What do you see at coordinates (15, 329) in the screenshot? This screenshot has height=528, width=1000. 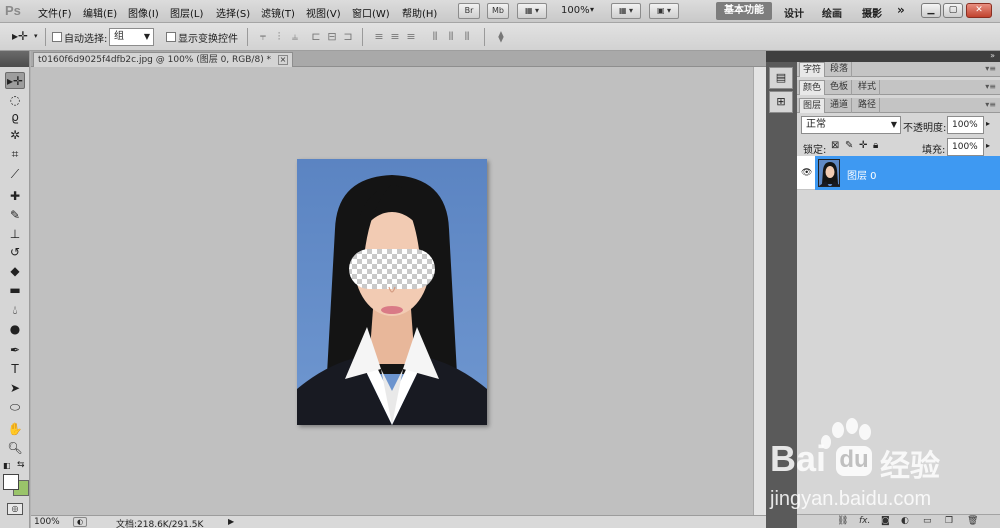 I see `dodge-tool-icon: ●` at bounding box center [15, 329].